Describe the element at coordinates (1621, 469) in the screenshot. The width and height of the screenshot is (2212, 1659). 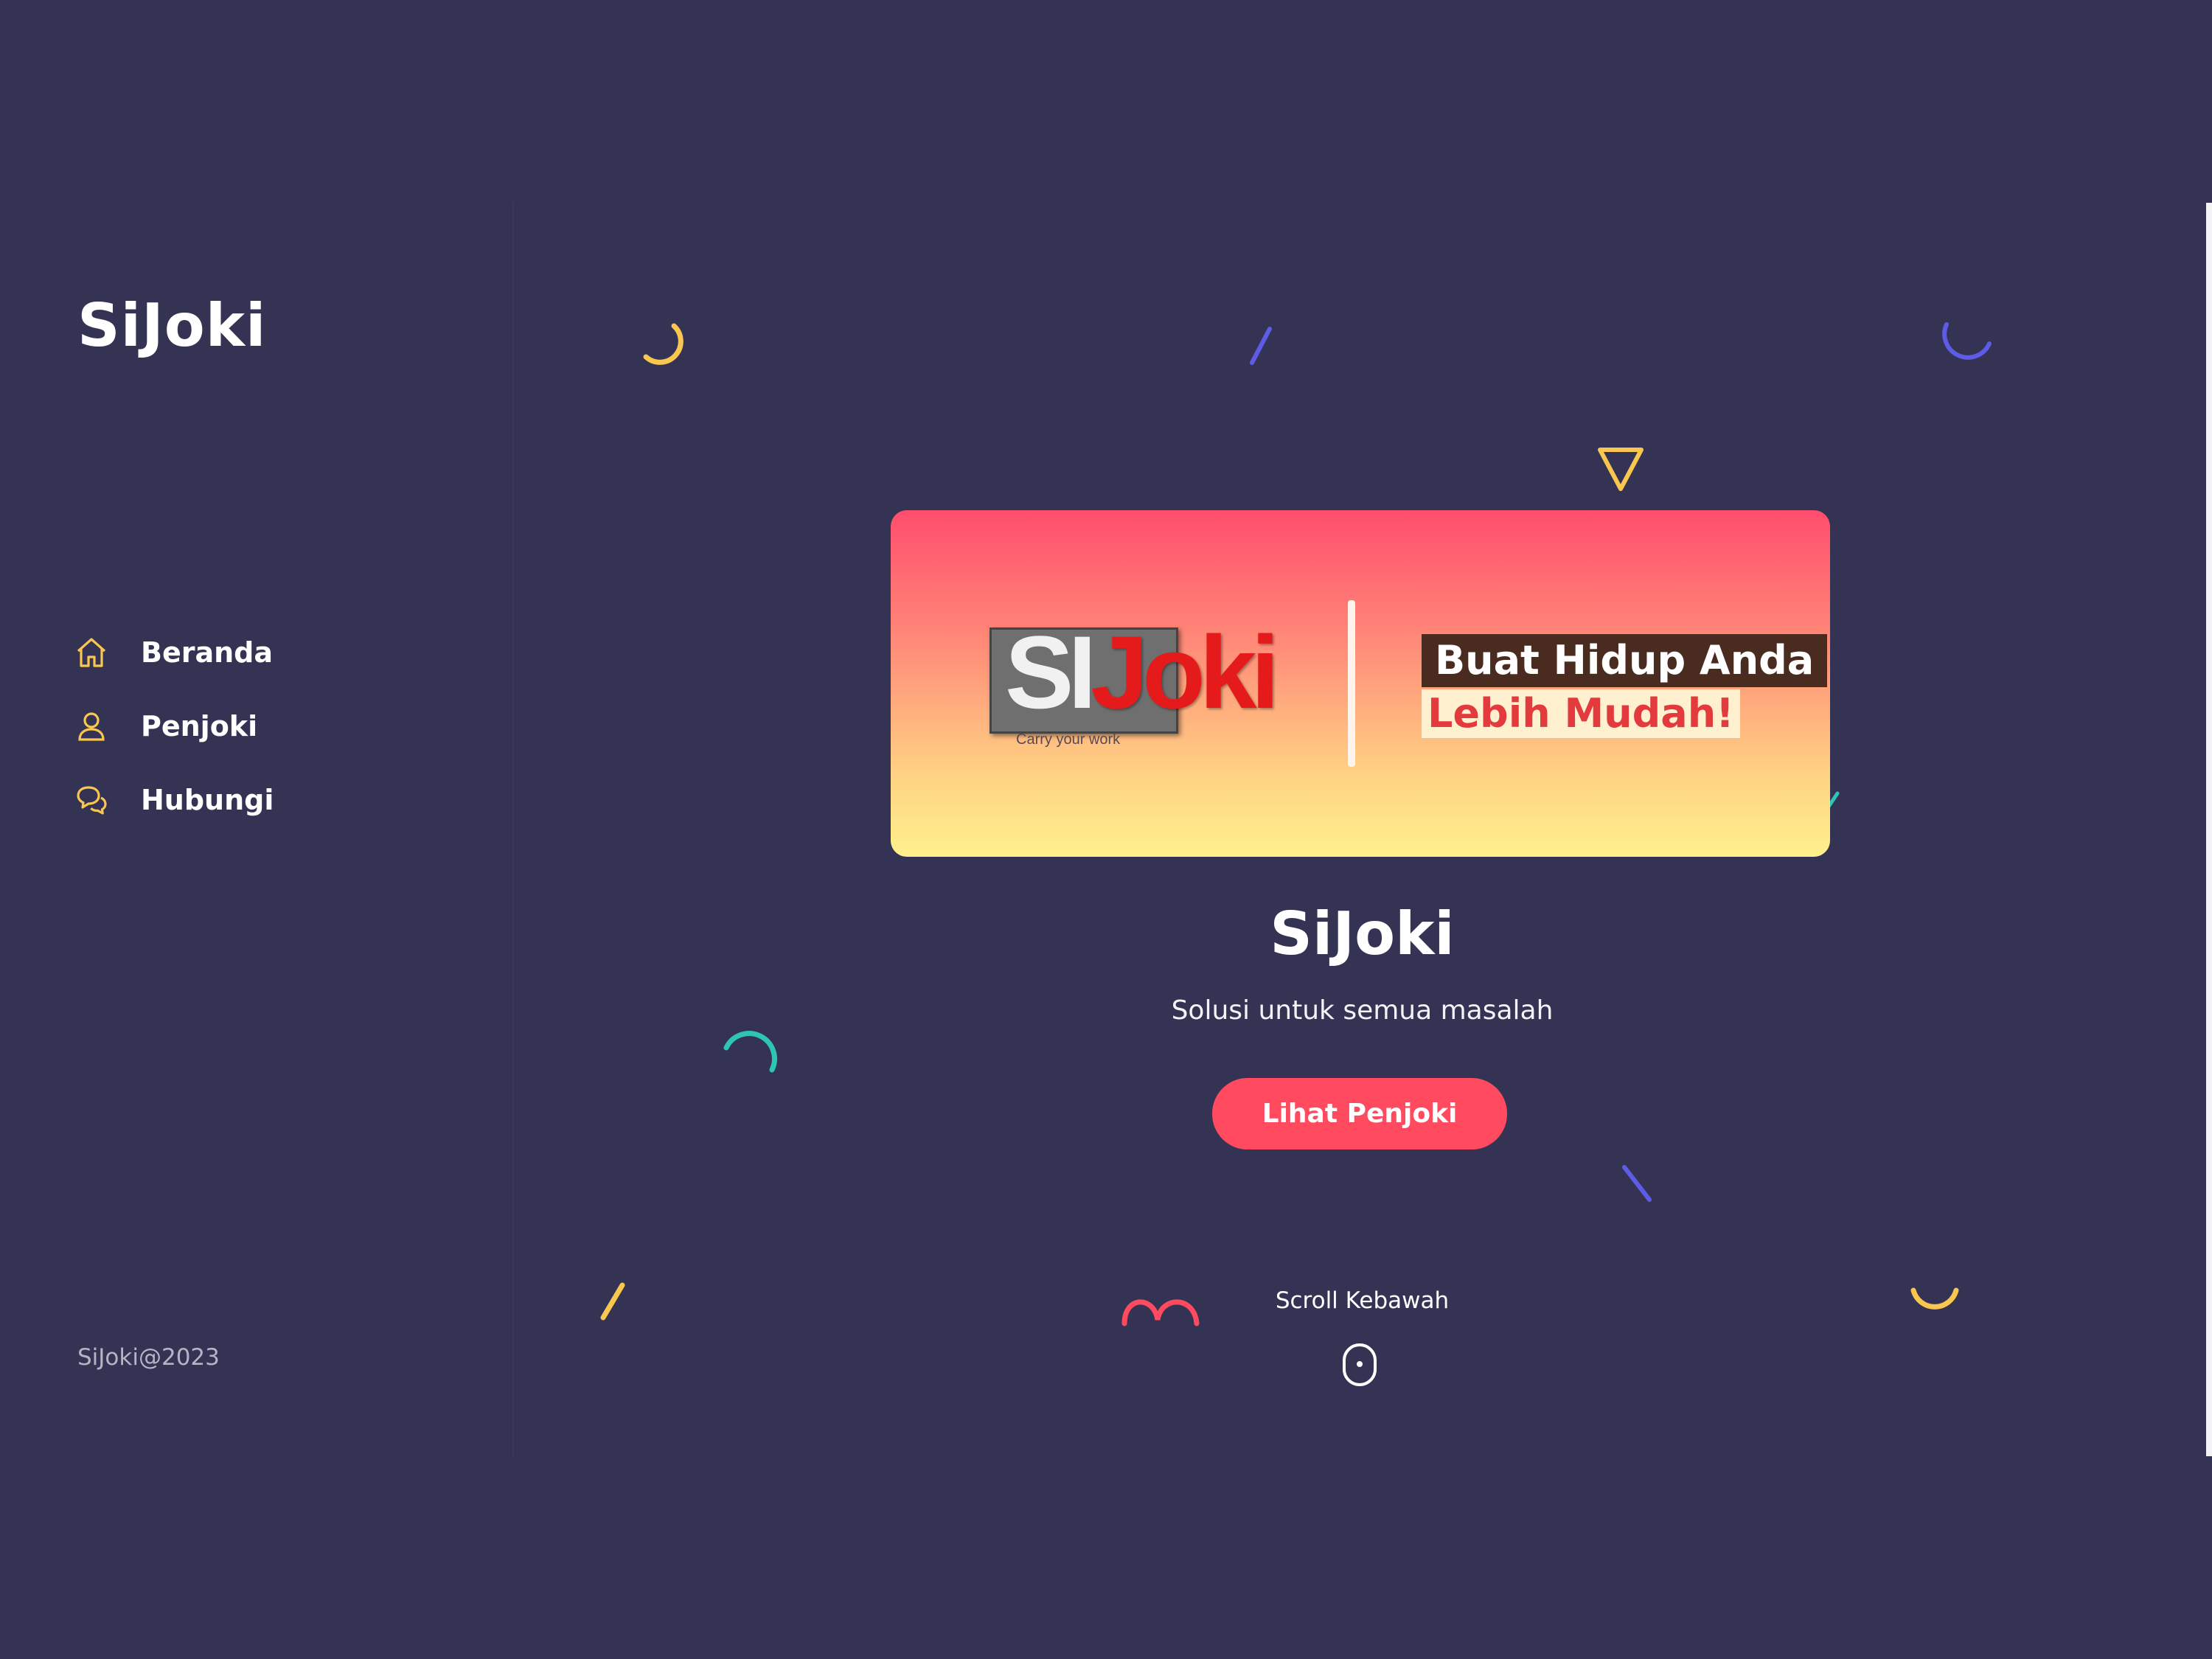
I see `deco-triangle-icon` at that location.